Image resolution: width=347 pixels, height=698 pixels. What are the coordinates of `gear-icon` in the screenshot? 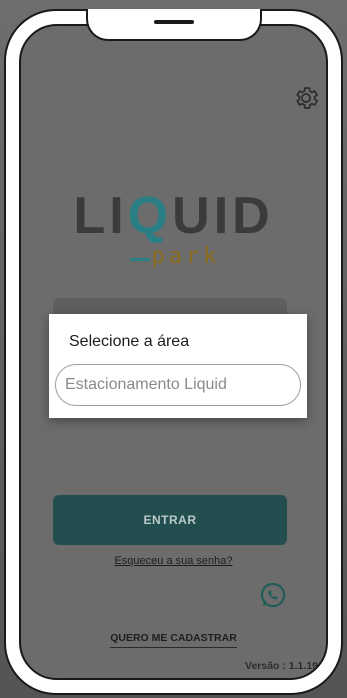 It's located at (306, 98).